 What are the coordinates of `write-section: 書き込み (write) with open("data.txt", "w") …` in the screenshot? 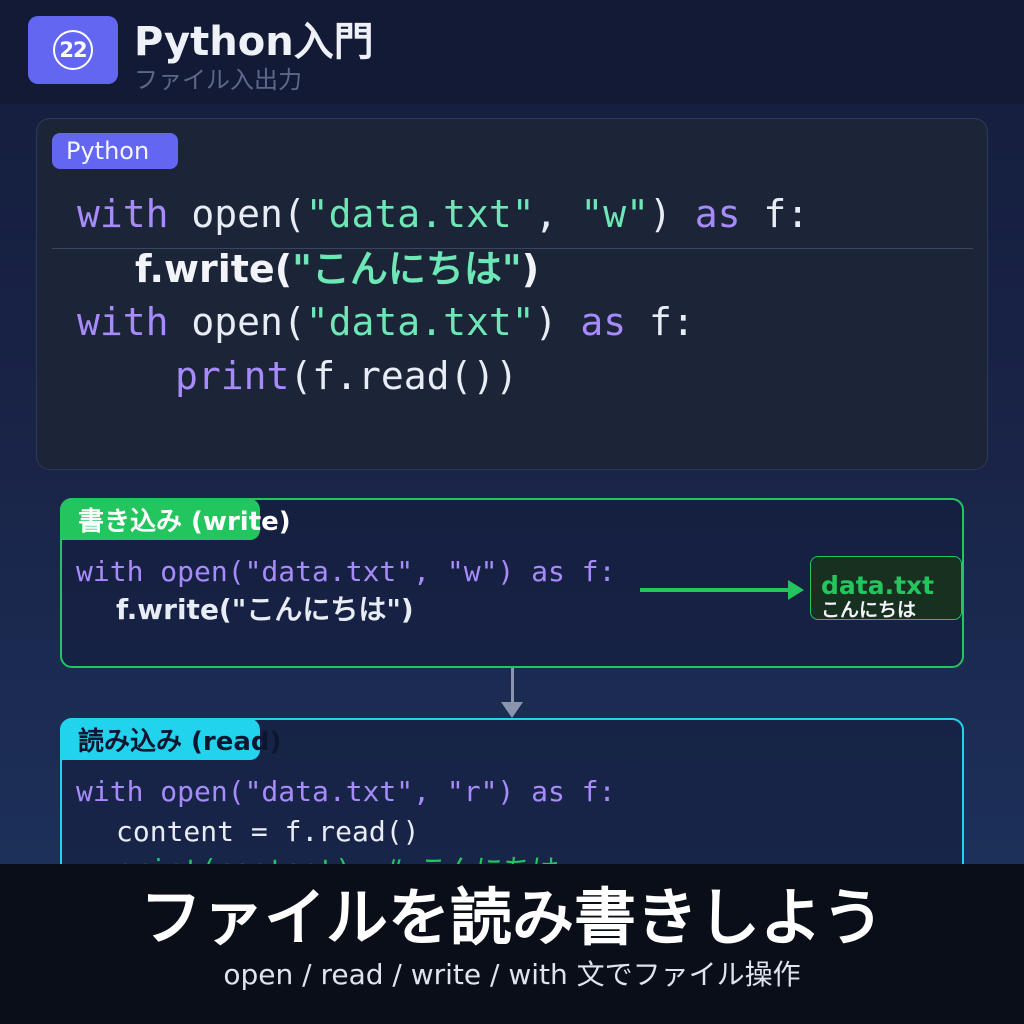 It's located at (512, 583).